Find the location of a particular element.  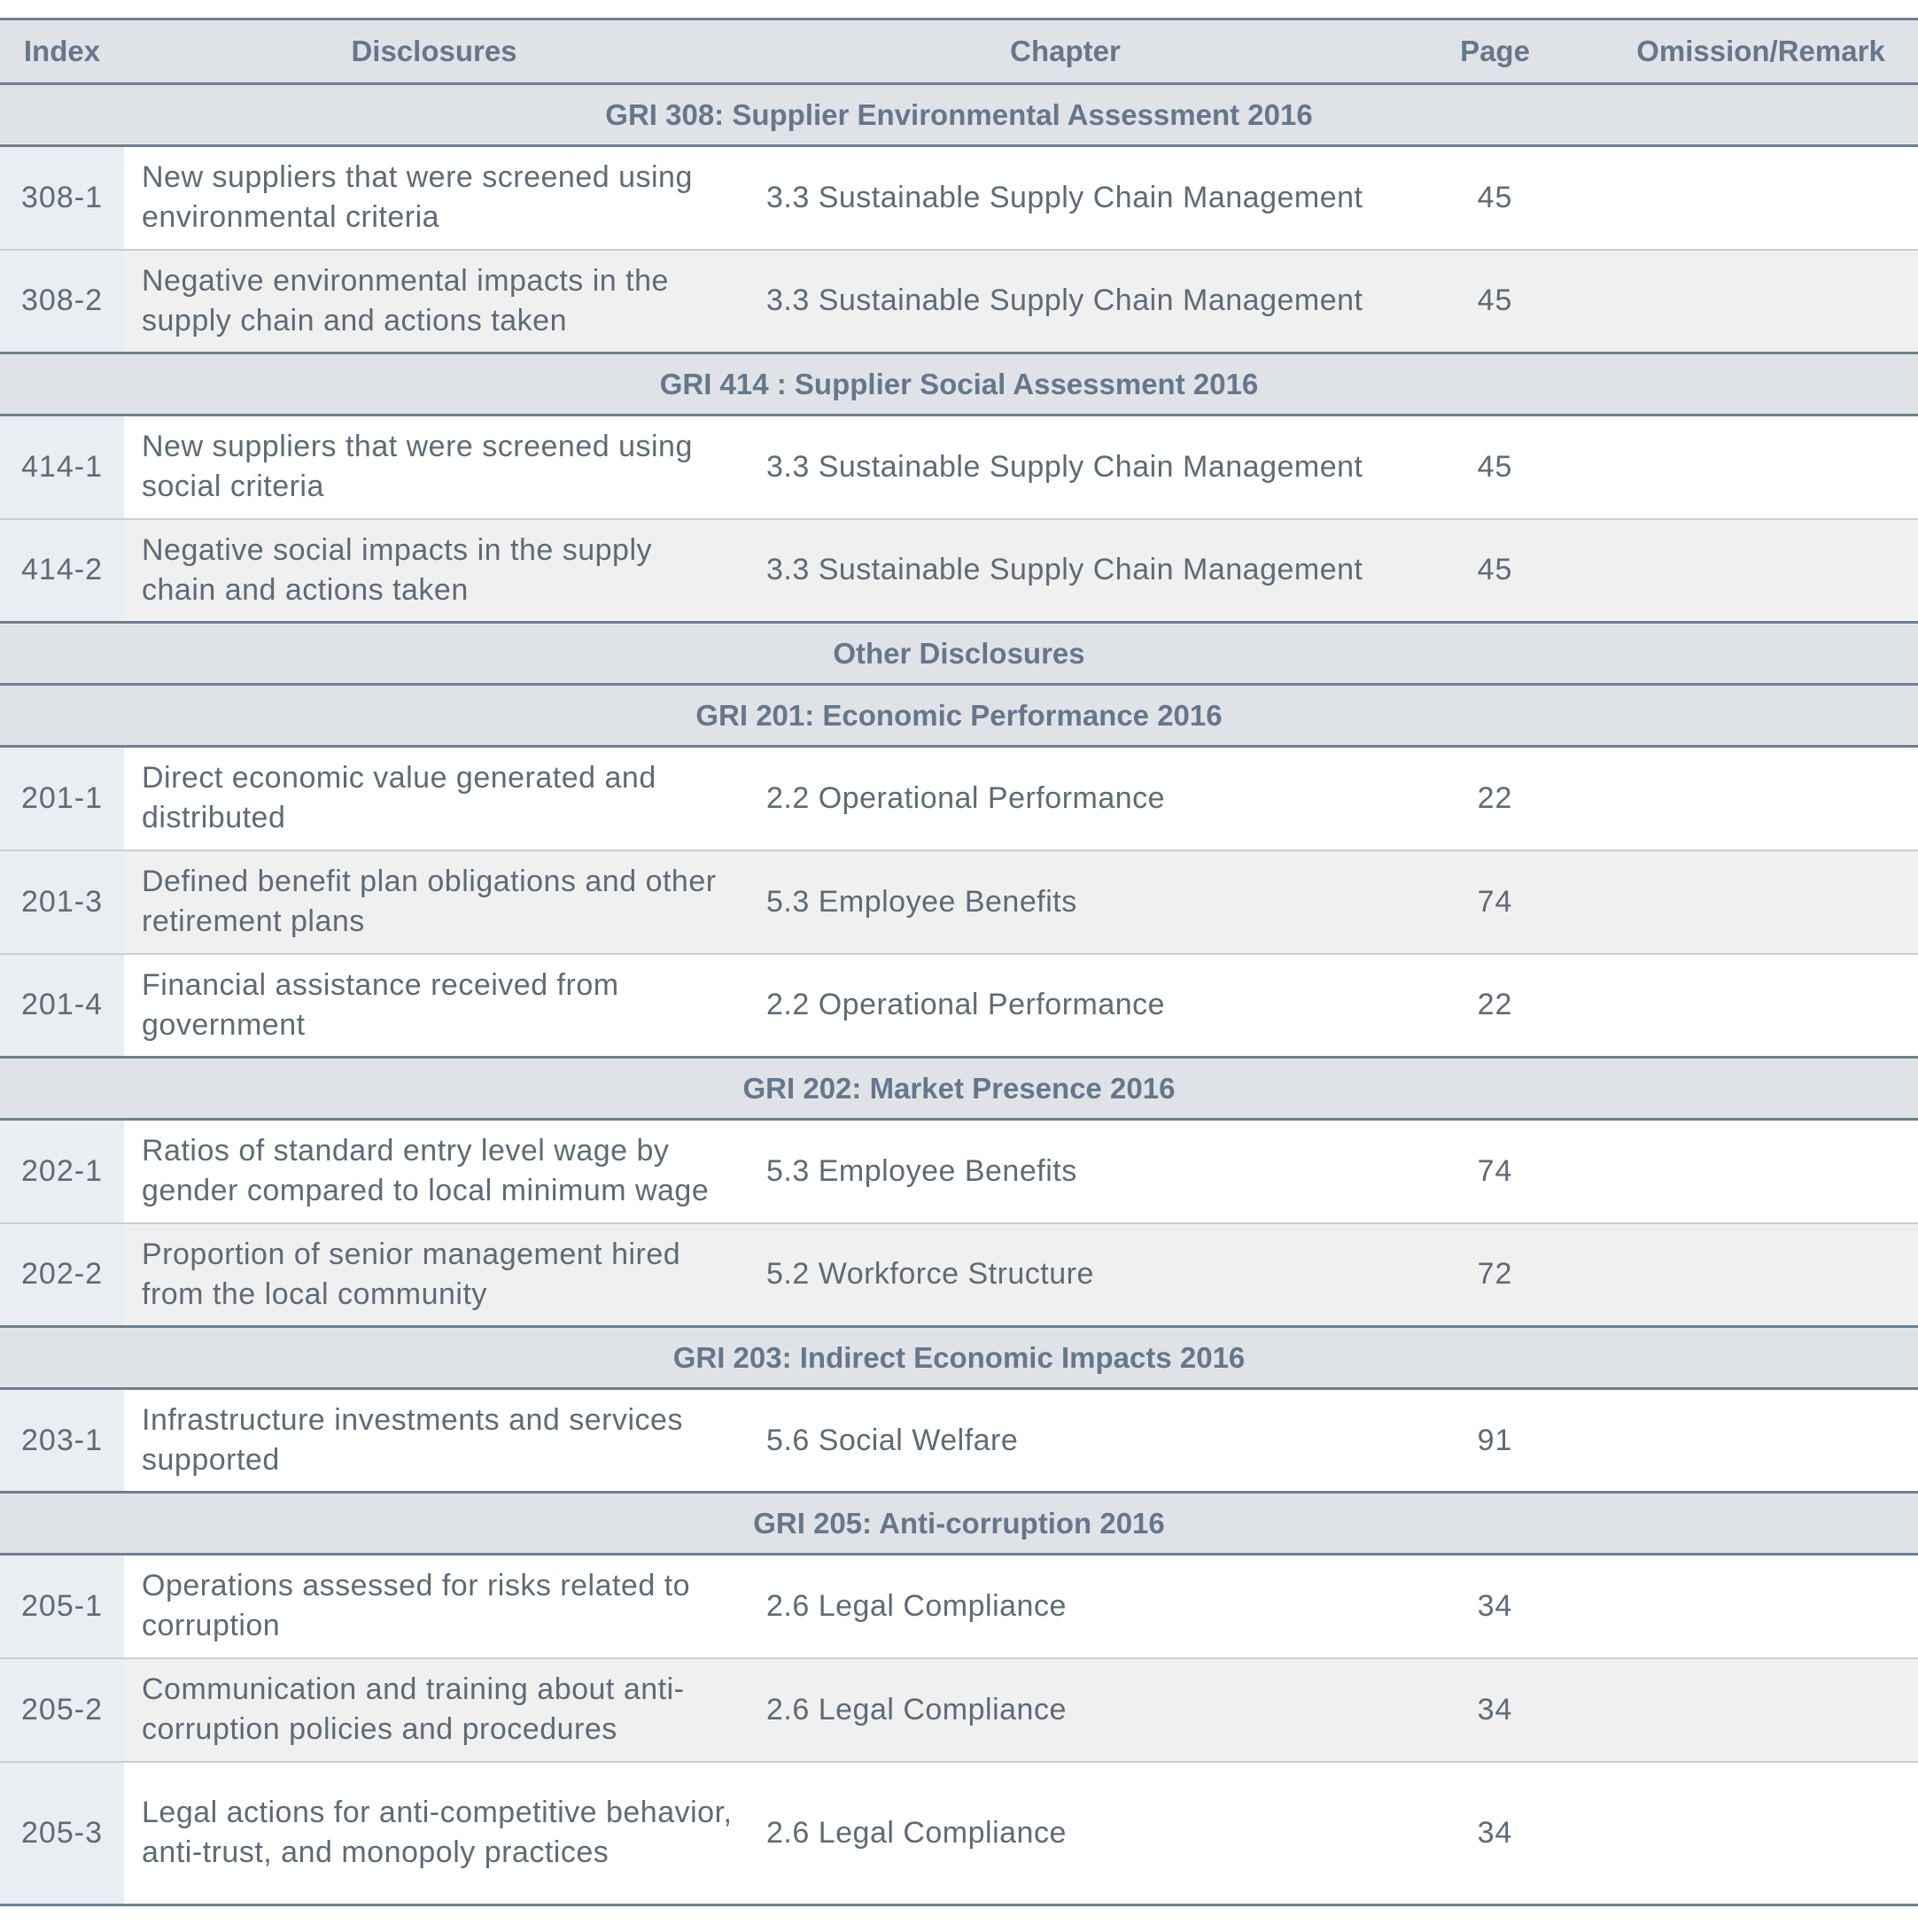

index-cell: 205-3 is located at coordinates (62, 1833).